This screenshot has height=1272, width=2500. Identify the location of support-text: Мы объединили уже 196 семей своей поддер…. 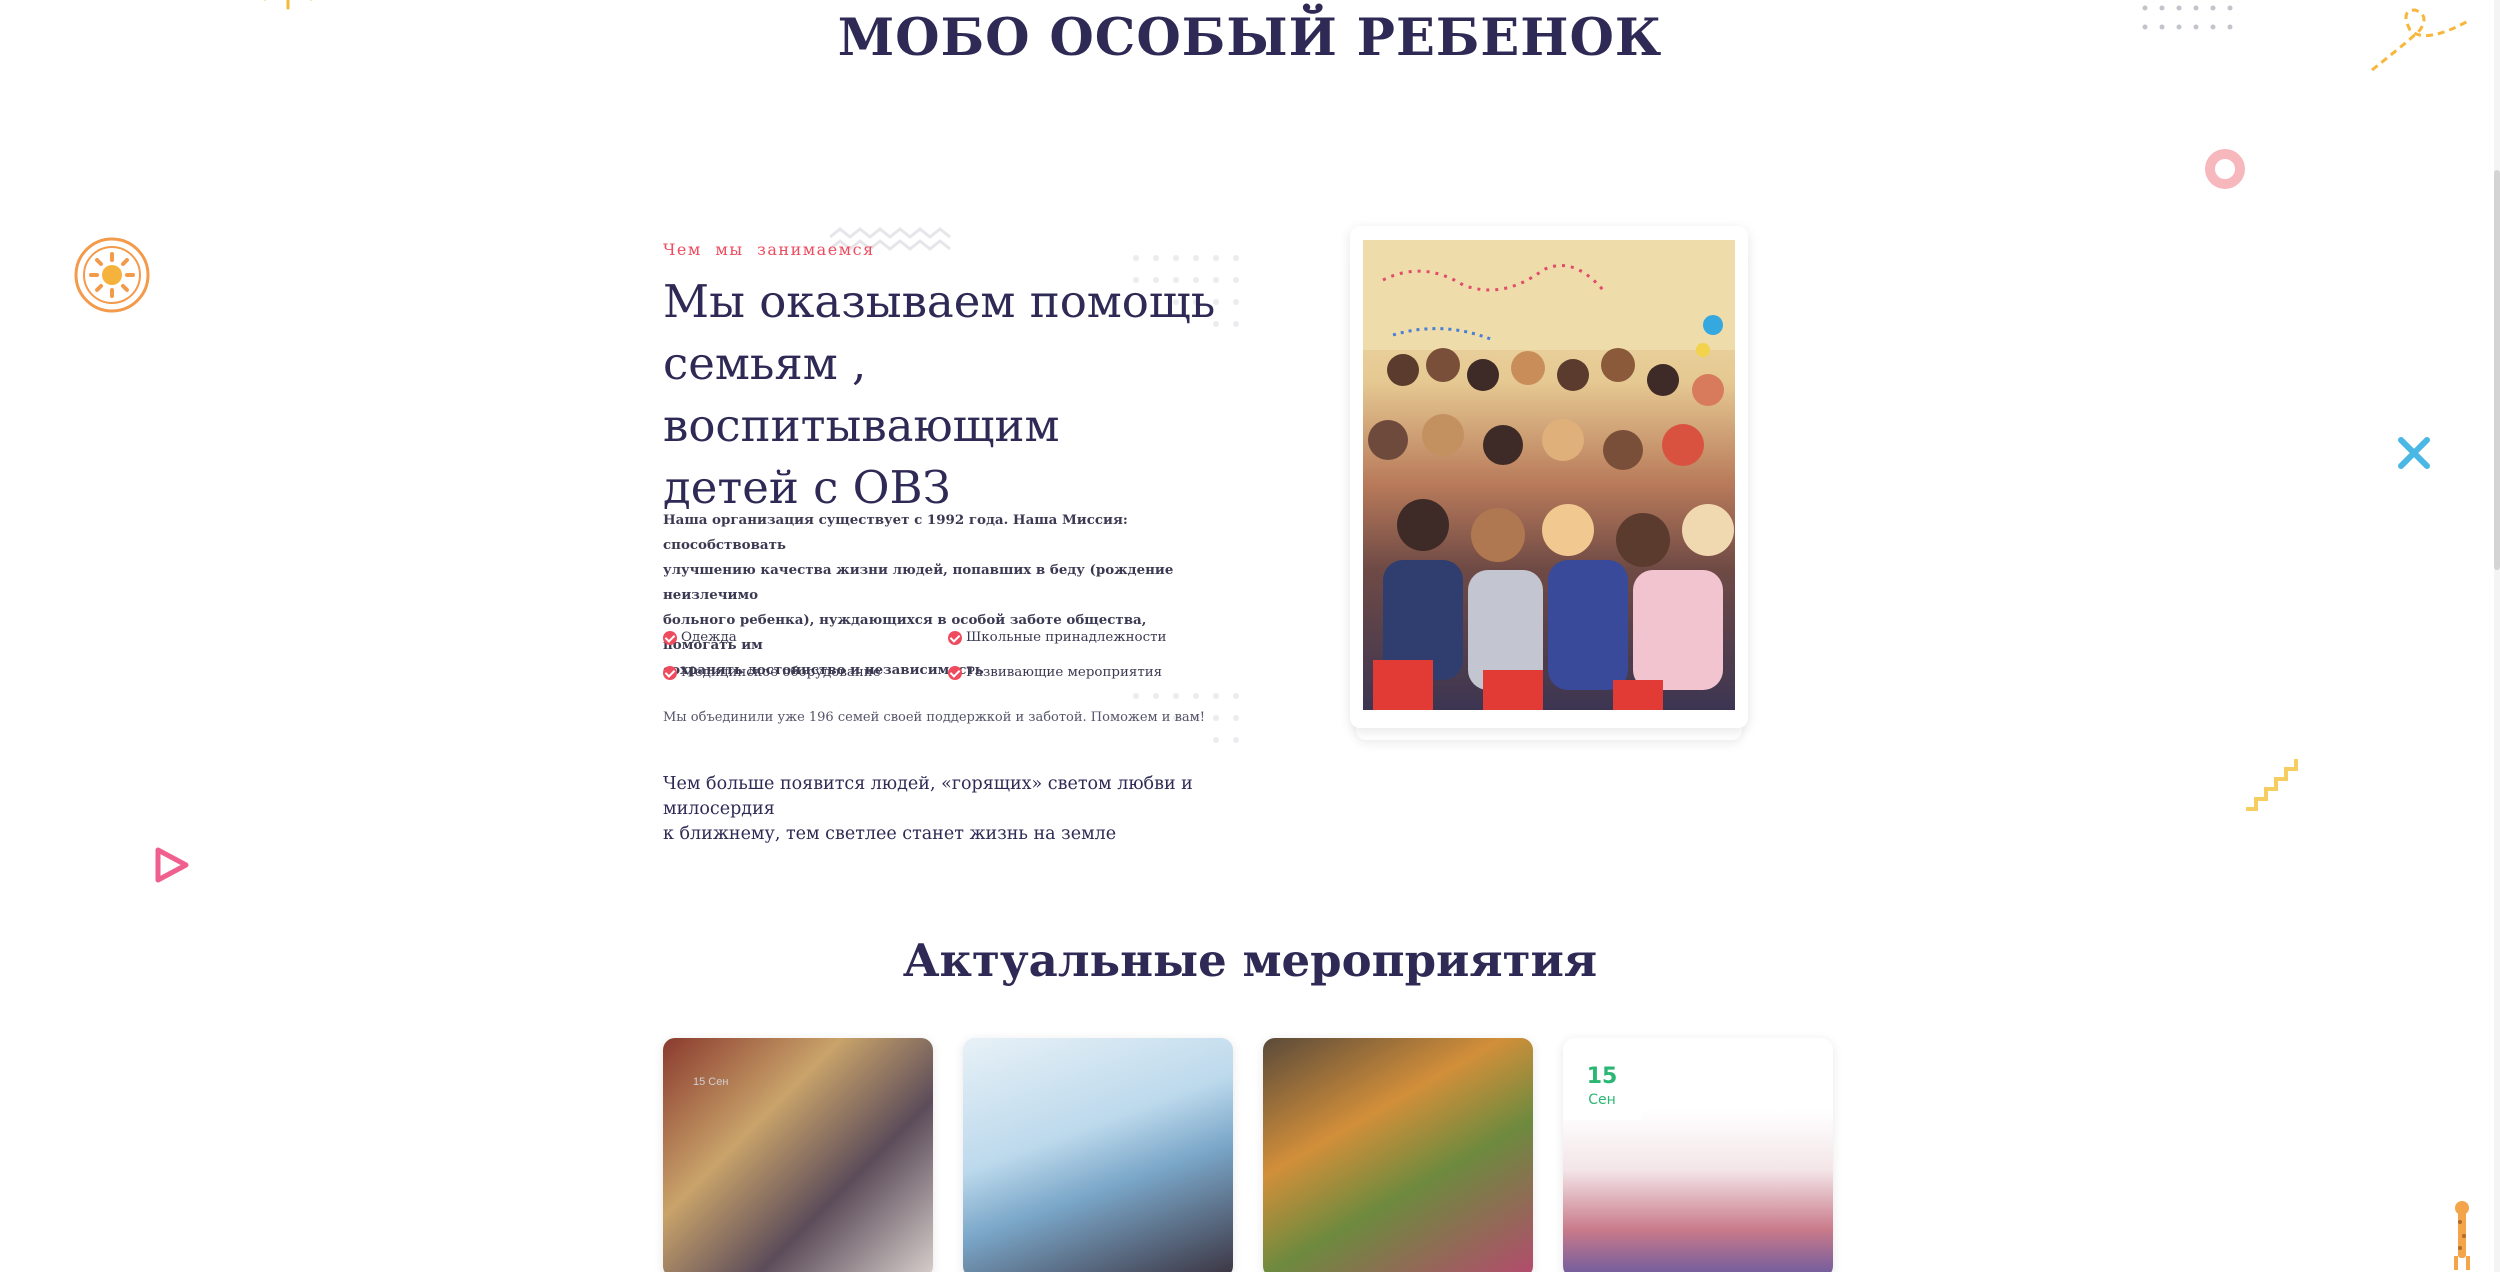
(934, 717).